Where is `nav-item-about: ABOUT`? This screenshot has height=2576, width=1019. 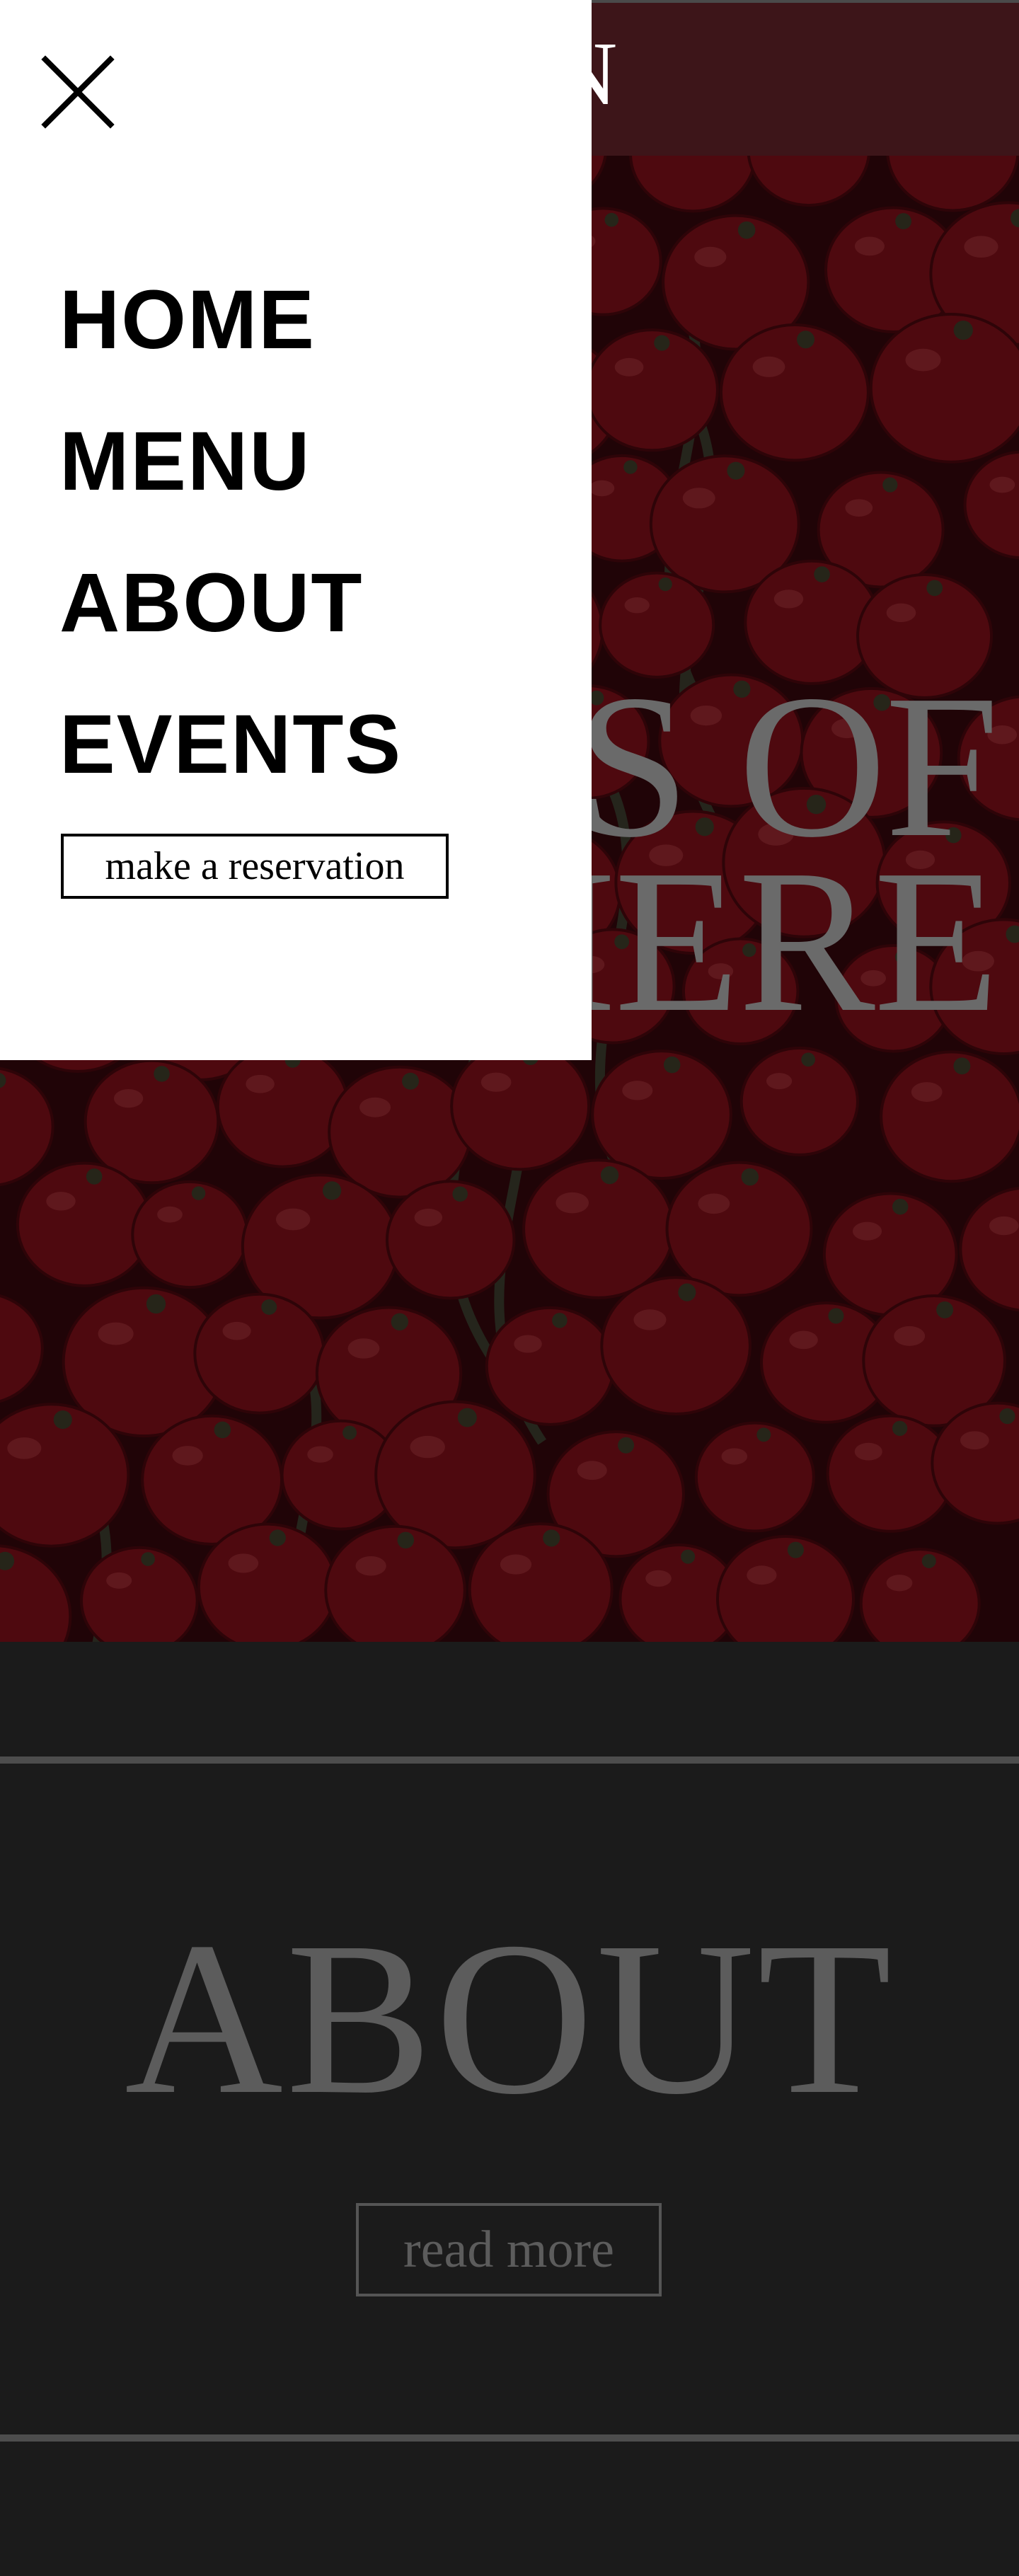
nav-item-about: ABOUT is located at coordinates (230, 603).